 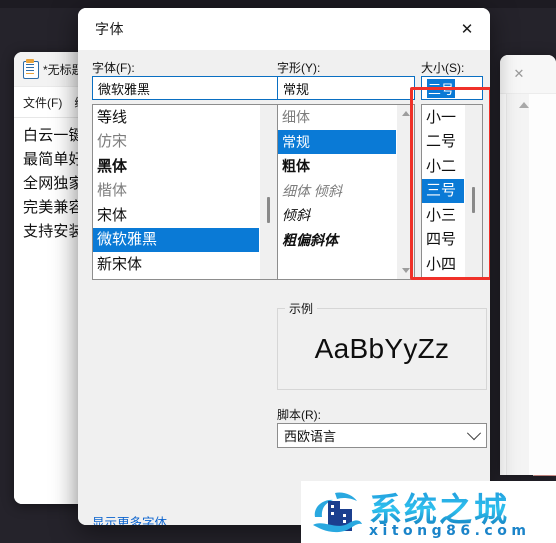 I want to click on font-style-label: 字形(Y):, so click(x=299, y=68).